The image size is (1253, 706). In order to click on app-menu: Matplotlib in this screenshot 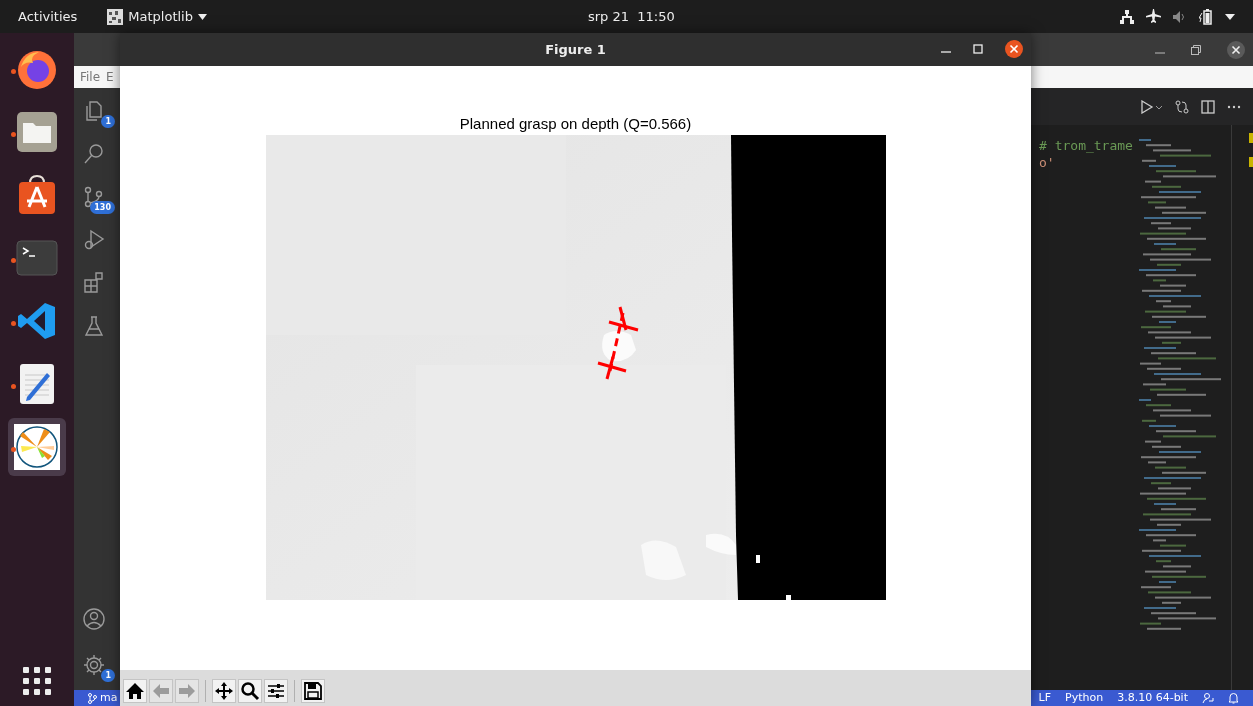, I will do `click(160, 16)`.